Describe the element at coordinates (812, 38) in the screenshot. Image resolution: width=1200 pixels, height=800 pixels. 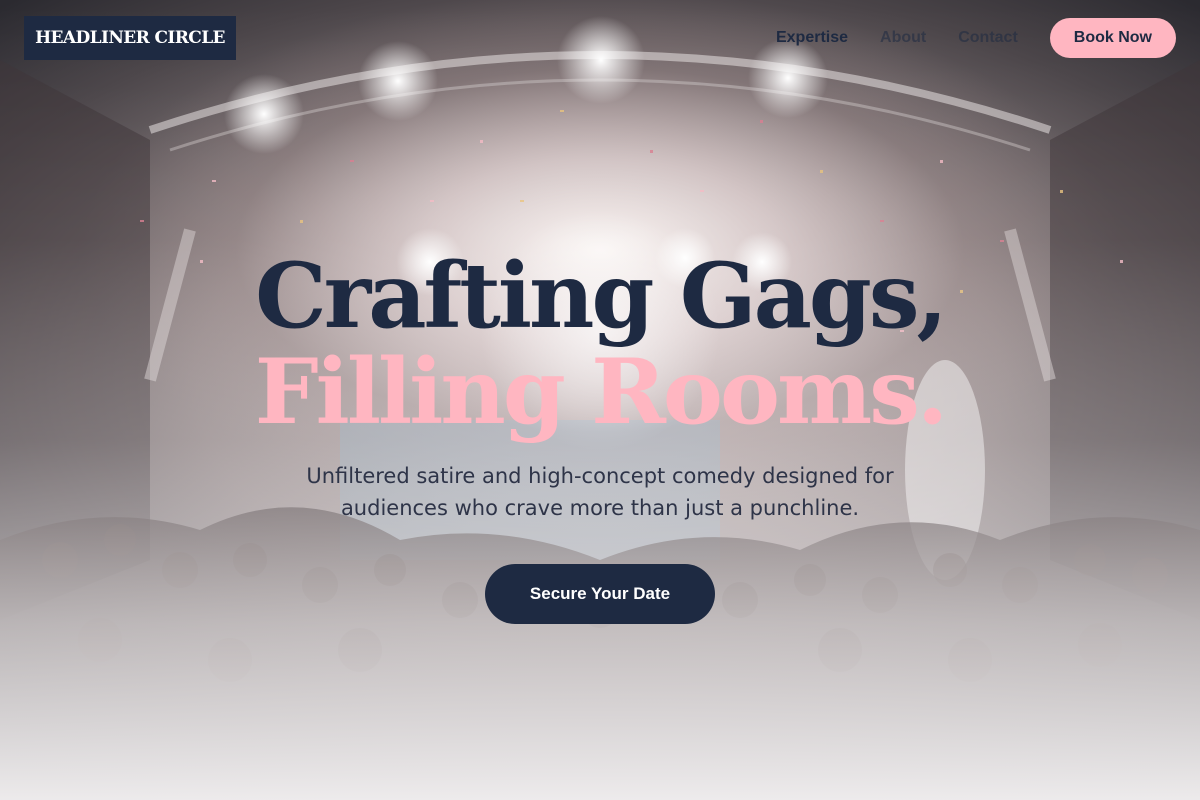
I see `nav-link-expertise: Expertise` at that location.